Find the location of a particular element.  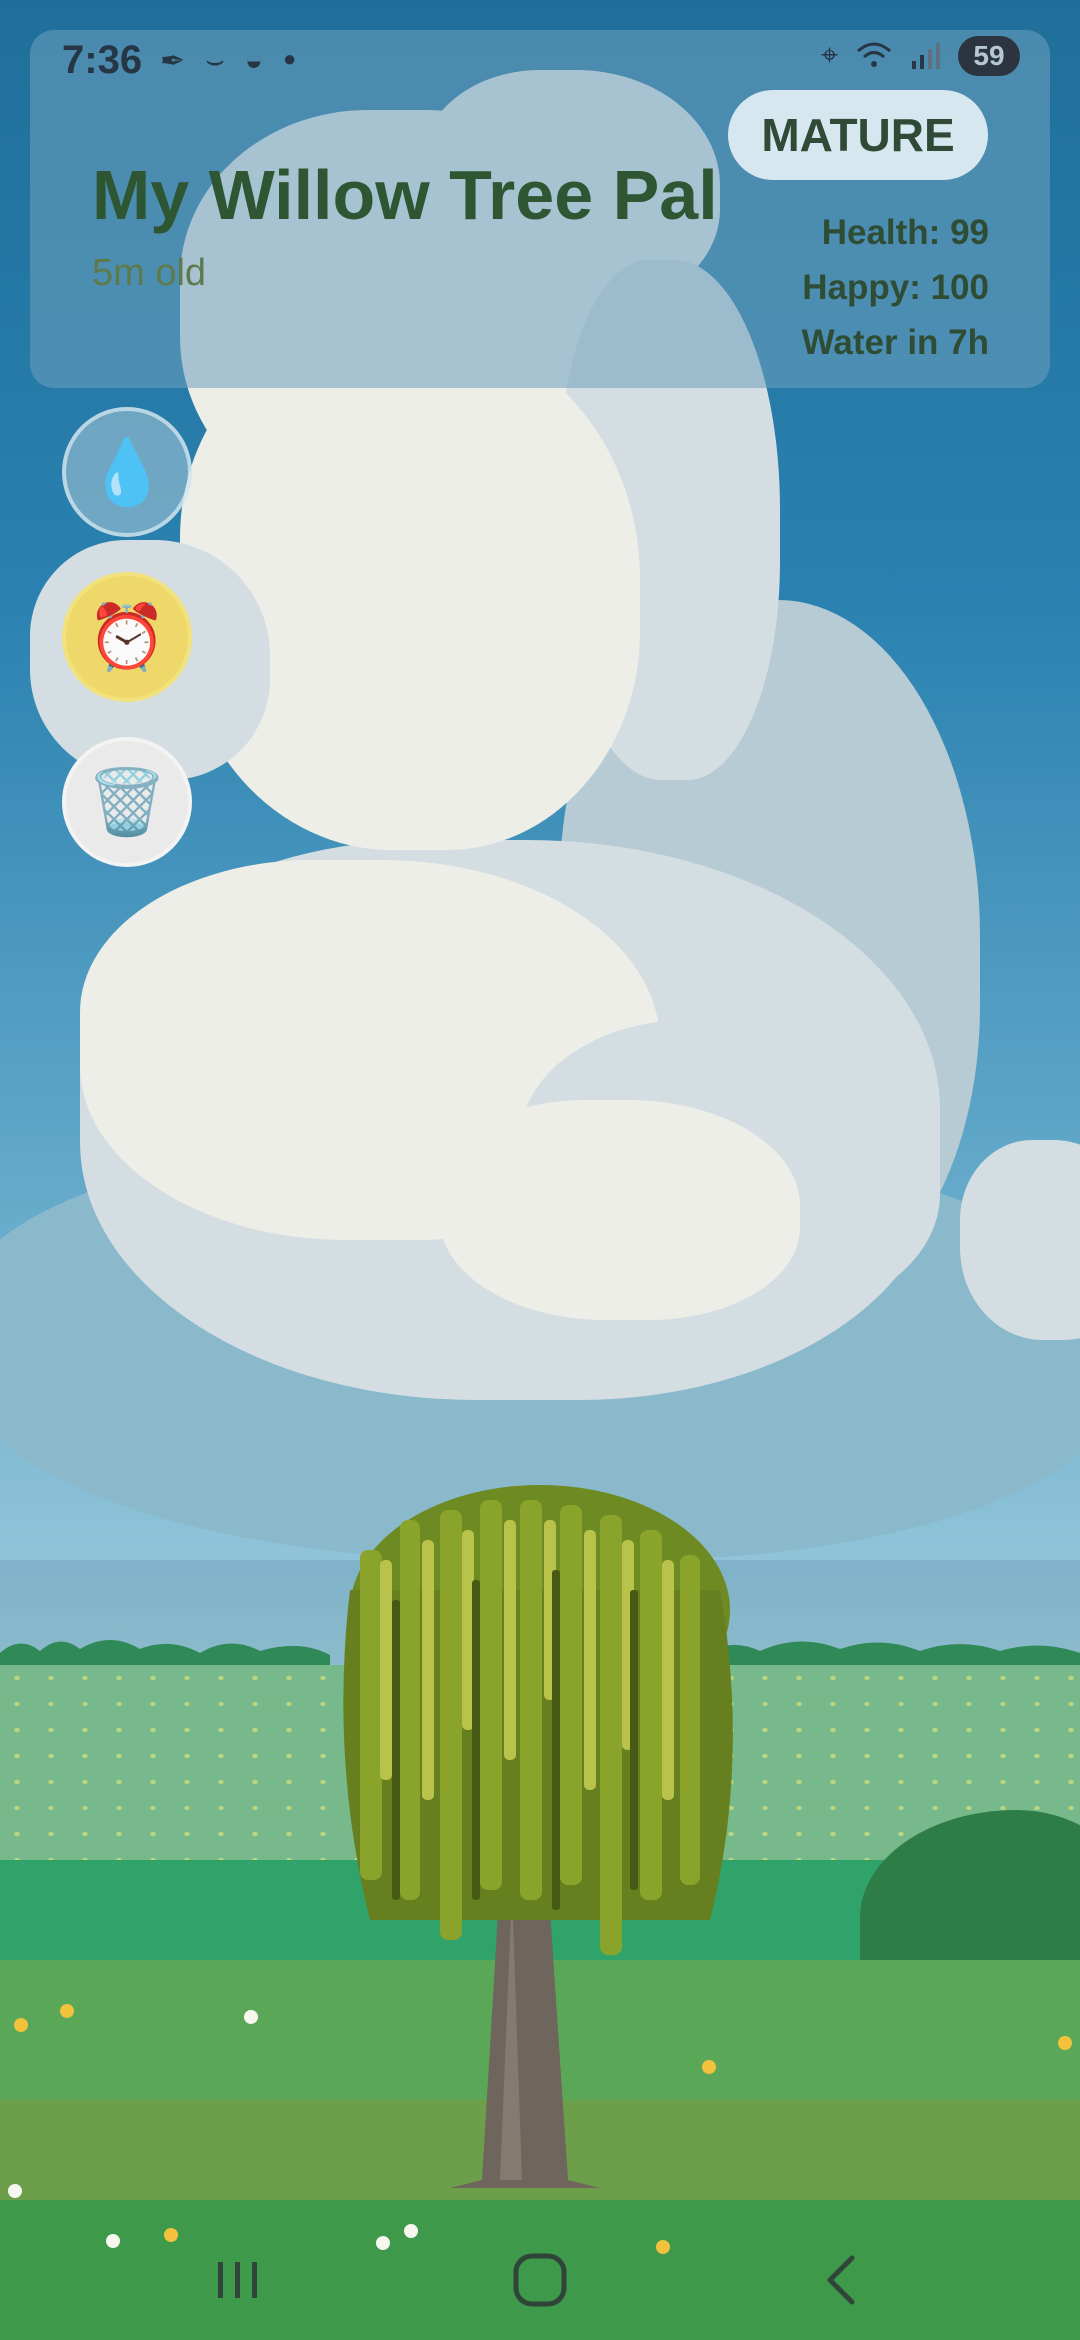

back-icon is located at coordinates (841, 2280).